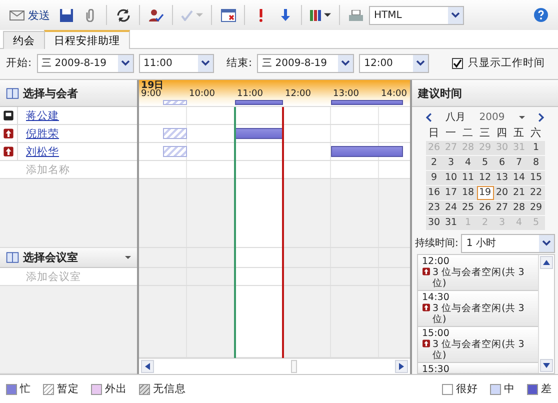 The width and height of the screenshot is (558, 403). Describe the element at coordinates (162, 389) in the screenshot. I see `legend-item: 无信息` at that location.